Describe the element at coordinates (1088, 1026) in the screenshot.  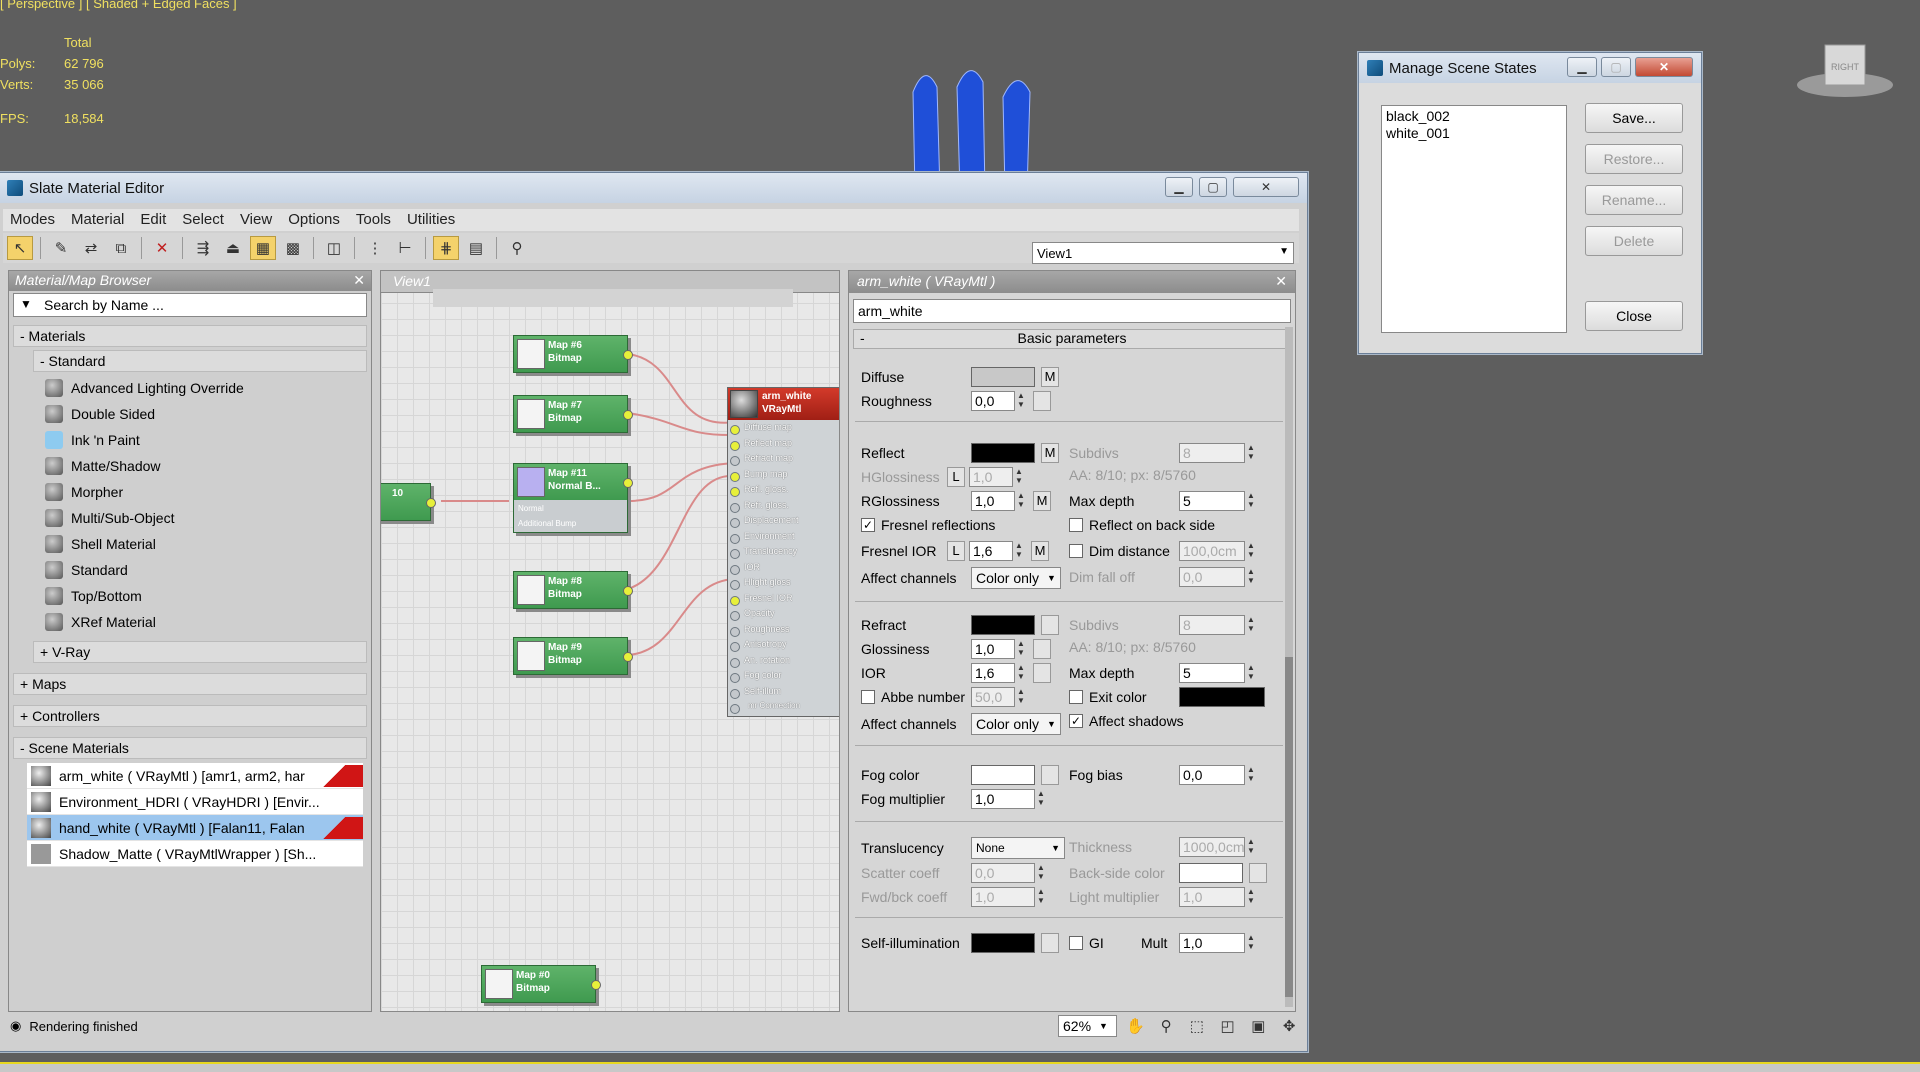
I see `zoom-dropdown: 62% ▼` at that location.